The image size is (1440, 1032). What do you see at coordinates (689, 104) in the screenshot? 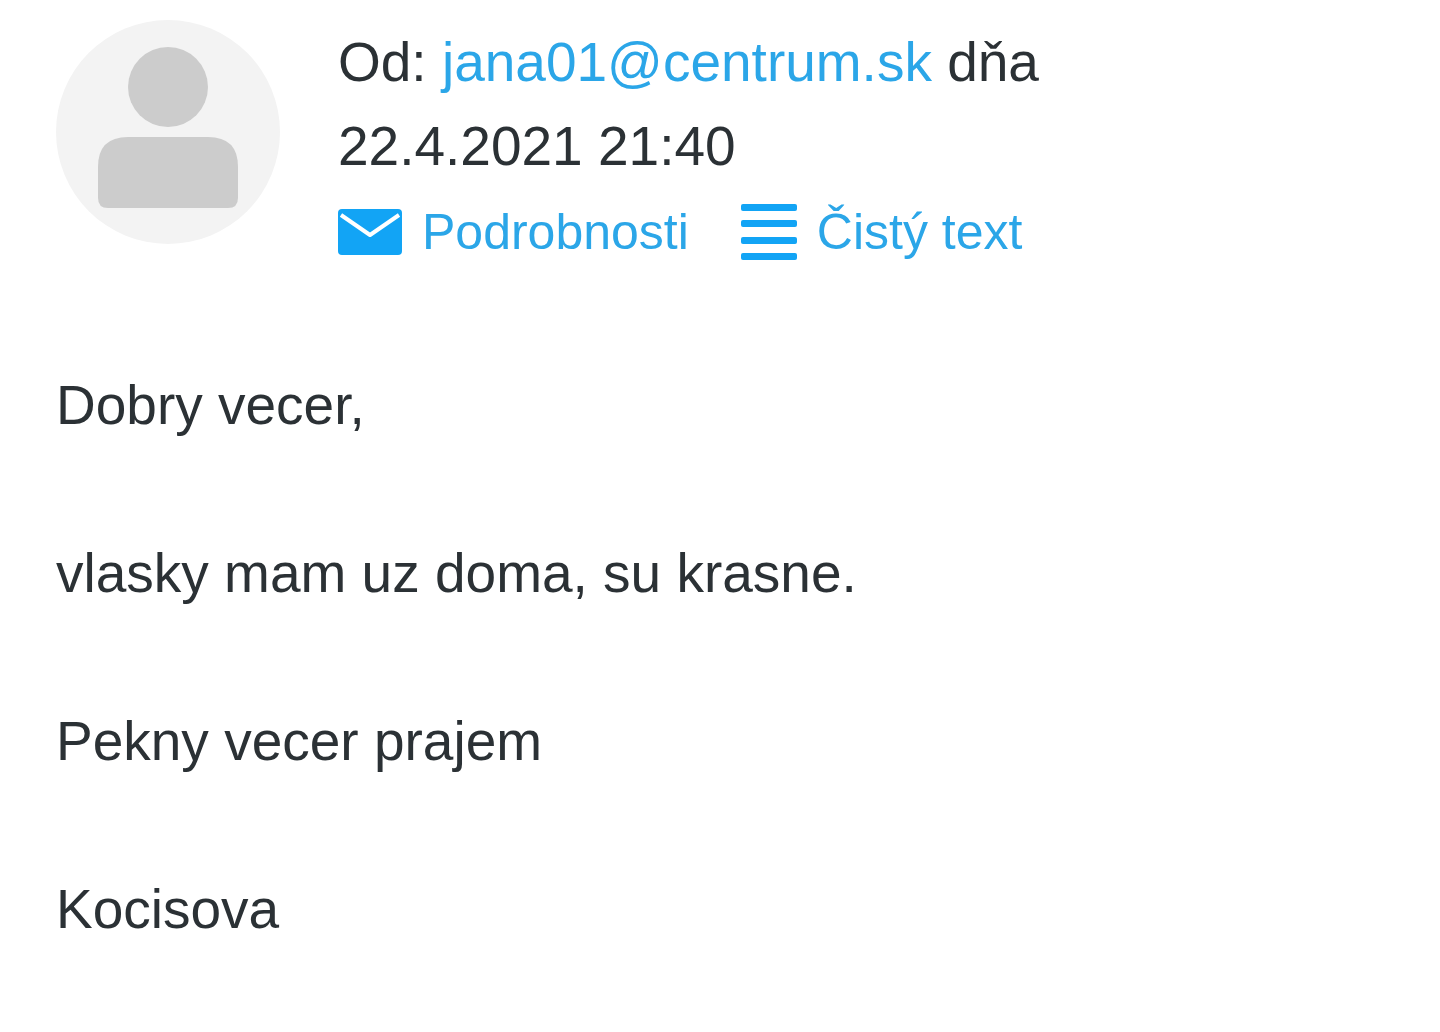
I see `sender-line: Od: jana01@centrum.sk dňa 22.4.2021 21:40` at bounding box center [689, 104].